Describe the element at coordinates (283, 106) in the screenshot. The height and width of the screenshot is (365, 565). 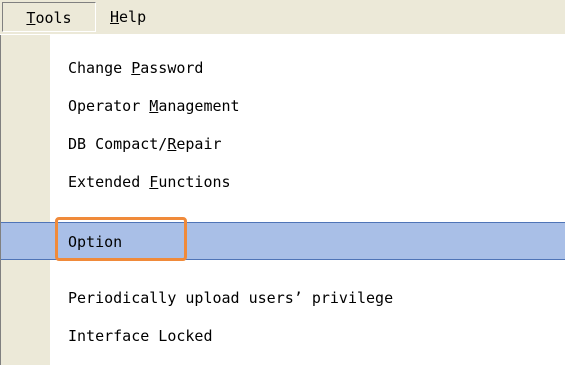
I see `menu-item-operator-management: Operator Management` at that location.